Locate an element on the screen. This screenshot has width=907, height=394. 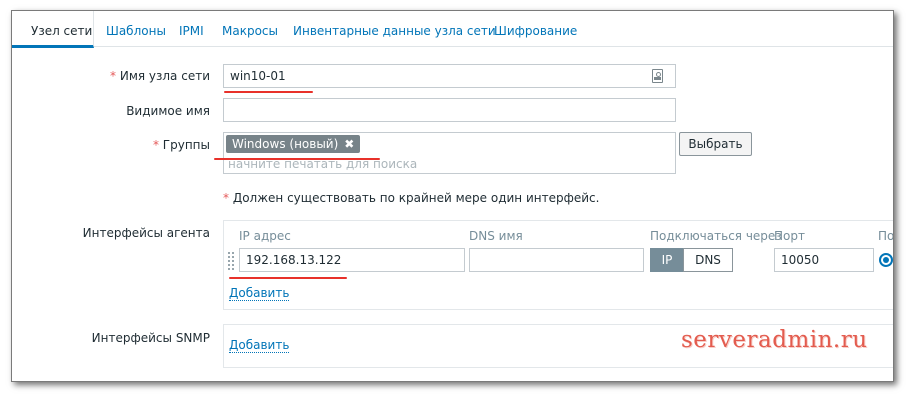
agent-interfaces-label: Интерфейсы агента is located at coordinates (146, 233).